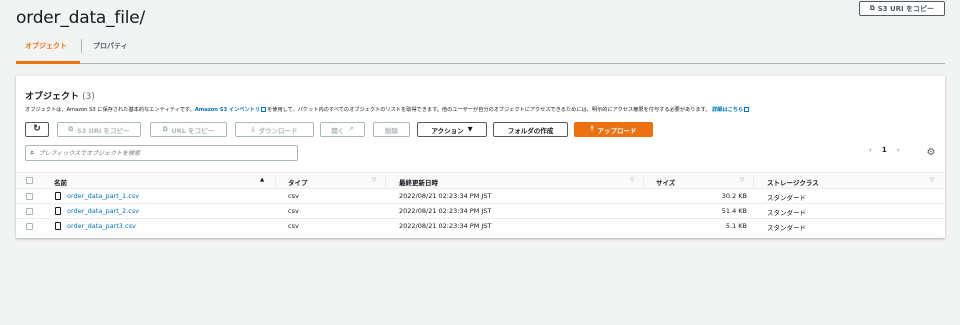 Image resolution: width=960 pixels, height=325 pixels. I want to click on object-size: 5.1 KB, so click(736, 226).